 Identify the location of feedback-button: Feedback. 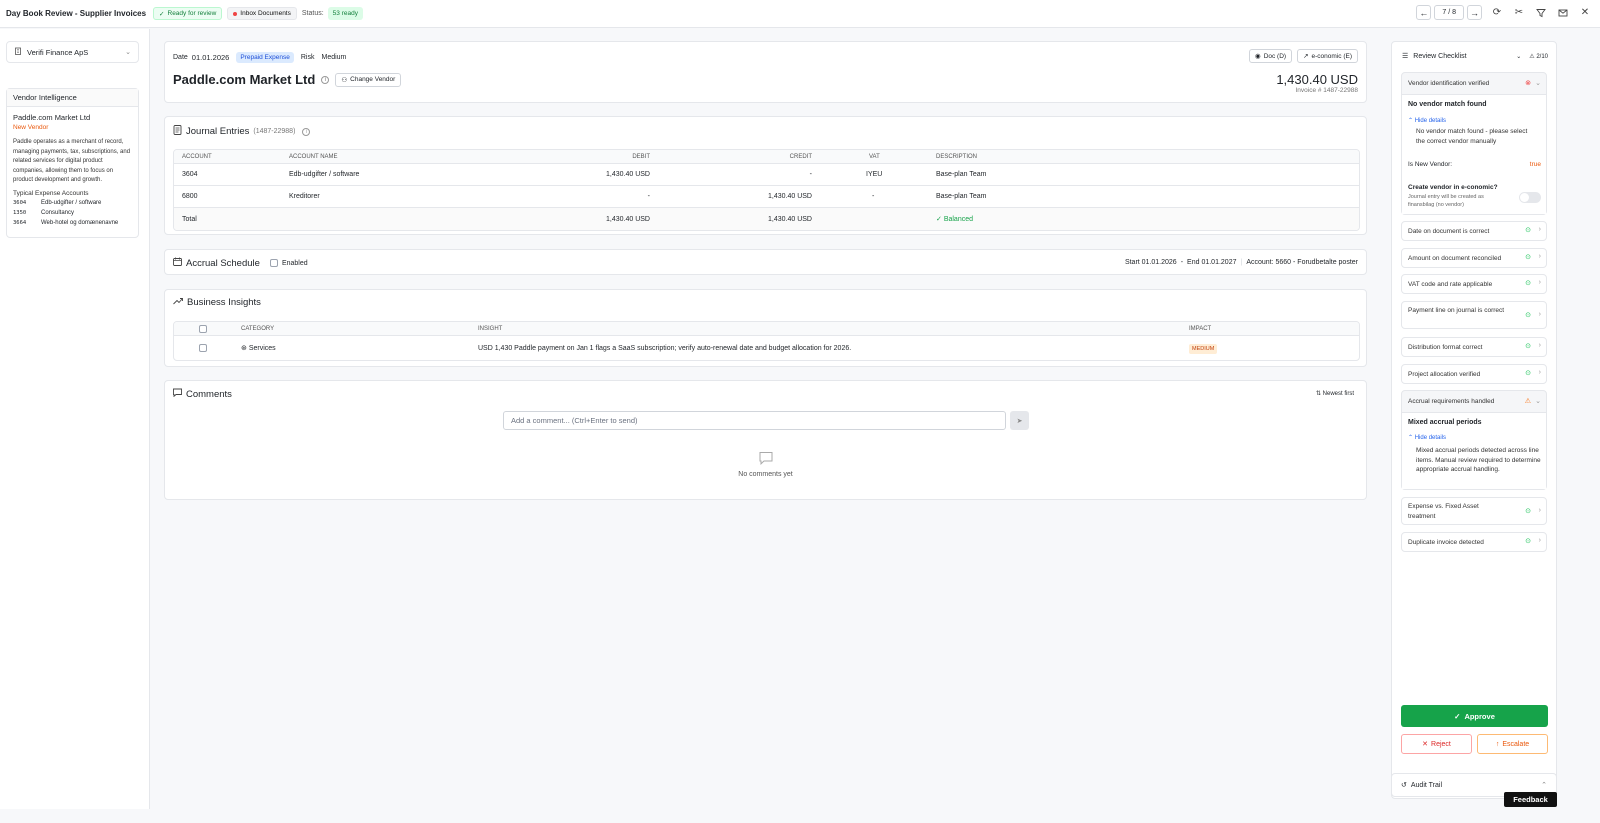
(1530, 799).